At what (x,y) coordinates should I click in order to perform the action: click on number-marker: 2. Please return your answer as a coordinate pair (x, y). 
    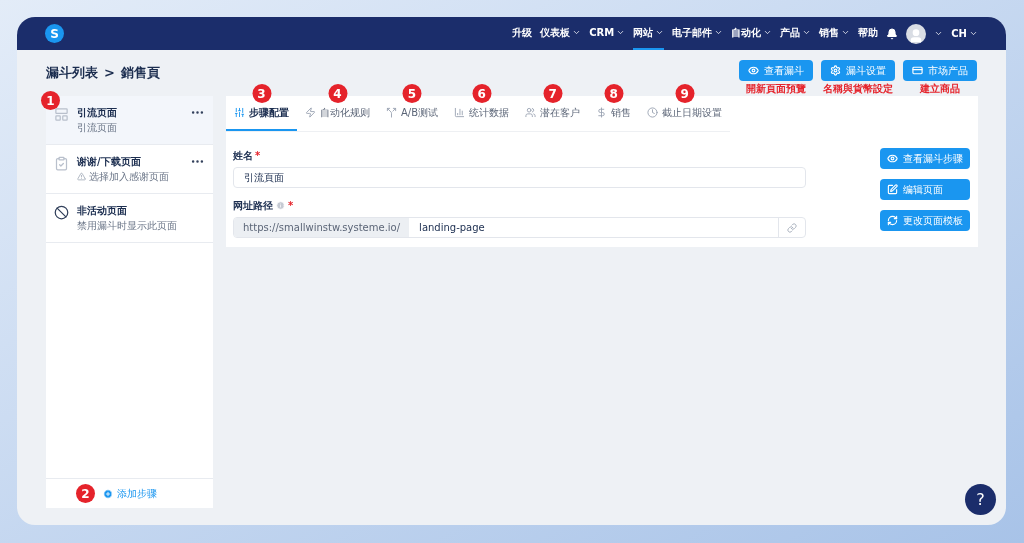
    Looking at the image, I should click on (85, 493).